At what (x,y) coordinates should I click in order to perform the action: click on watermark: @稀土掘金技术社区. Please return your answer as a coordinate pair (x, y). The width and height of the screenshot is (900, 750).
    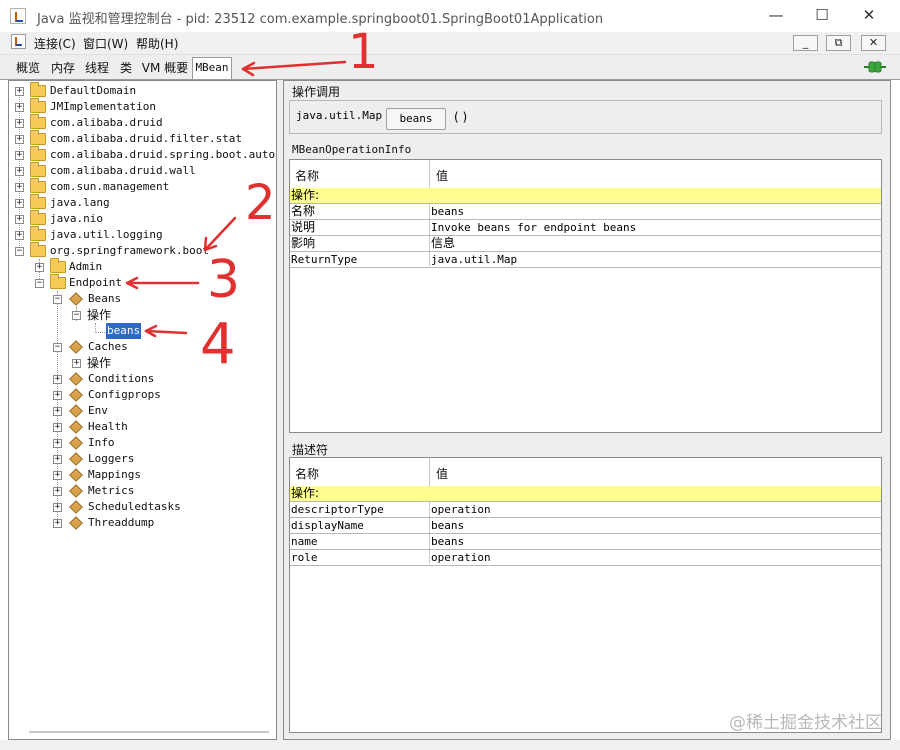
    Looking at the image, I should click on (805, 723).